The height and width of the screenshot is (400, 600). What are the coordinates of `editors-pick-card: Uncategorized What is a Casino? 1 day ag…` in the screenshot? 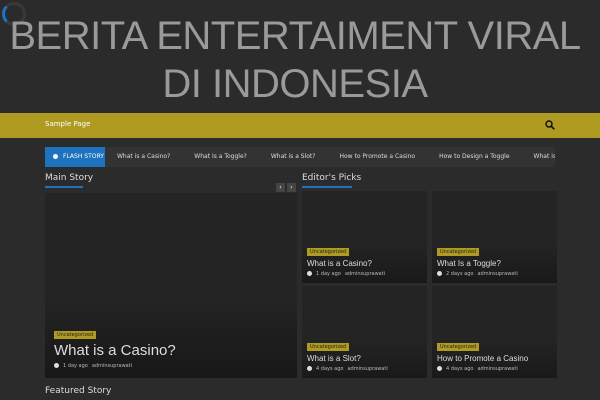 It's located at (364, 237).